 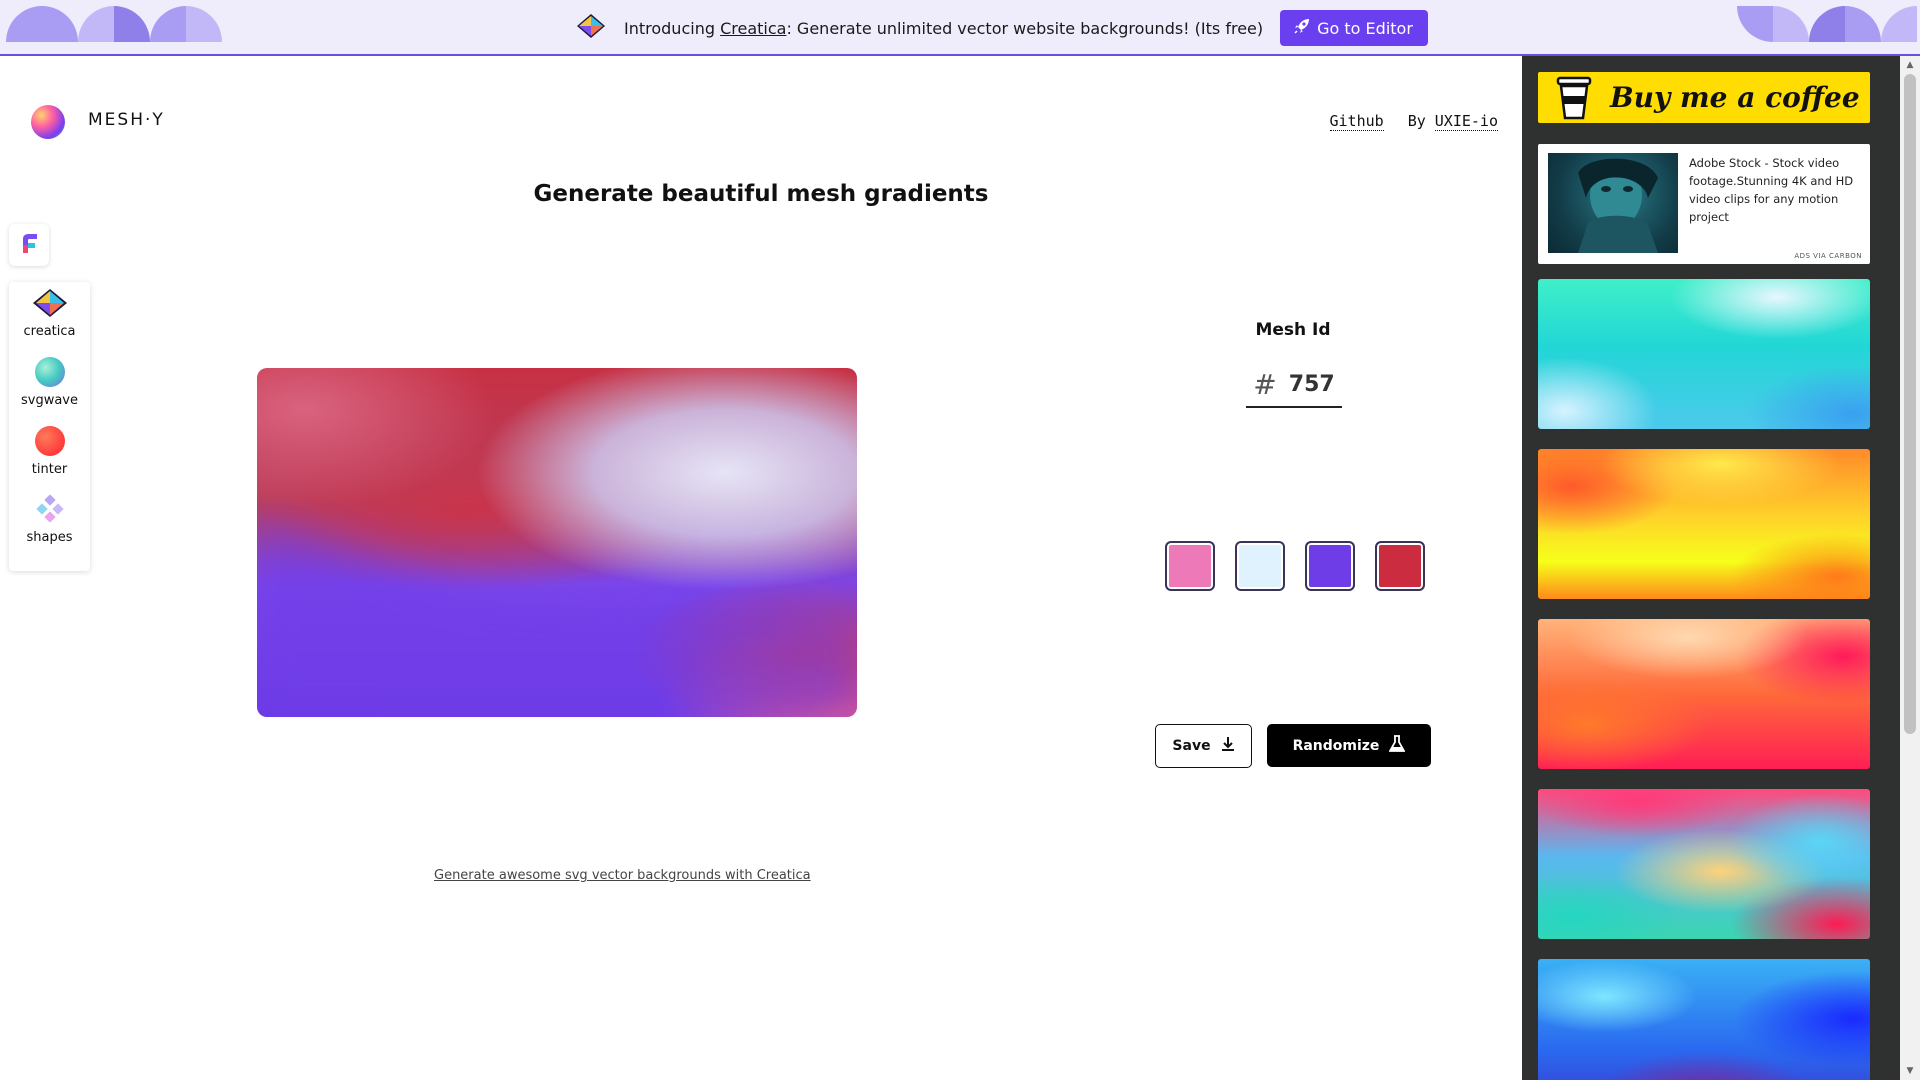 What do you see at coordinates (126, 120) in the screenshot?
I see `logo-text: MESH·Y` at bounding box center [126, 120].